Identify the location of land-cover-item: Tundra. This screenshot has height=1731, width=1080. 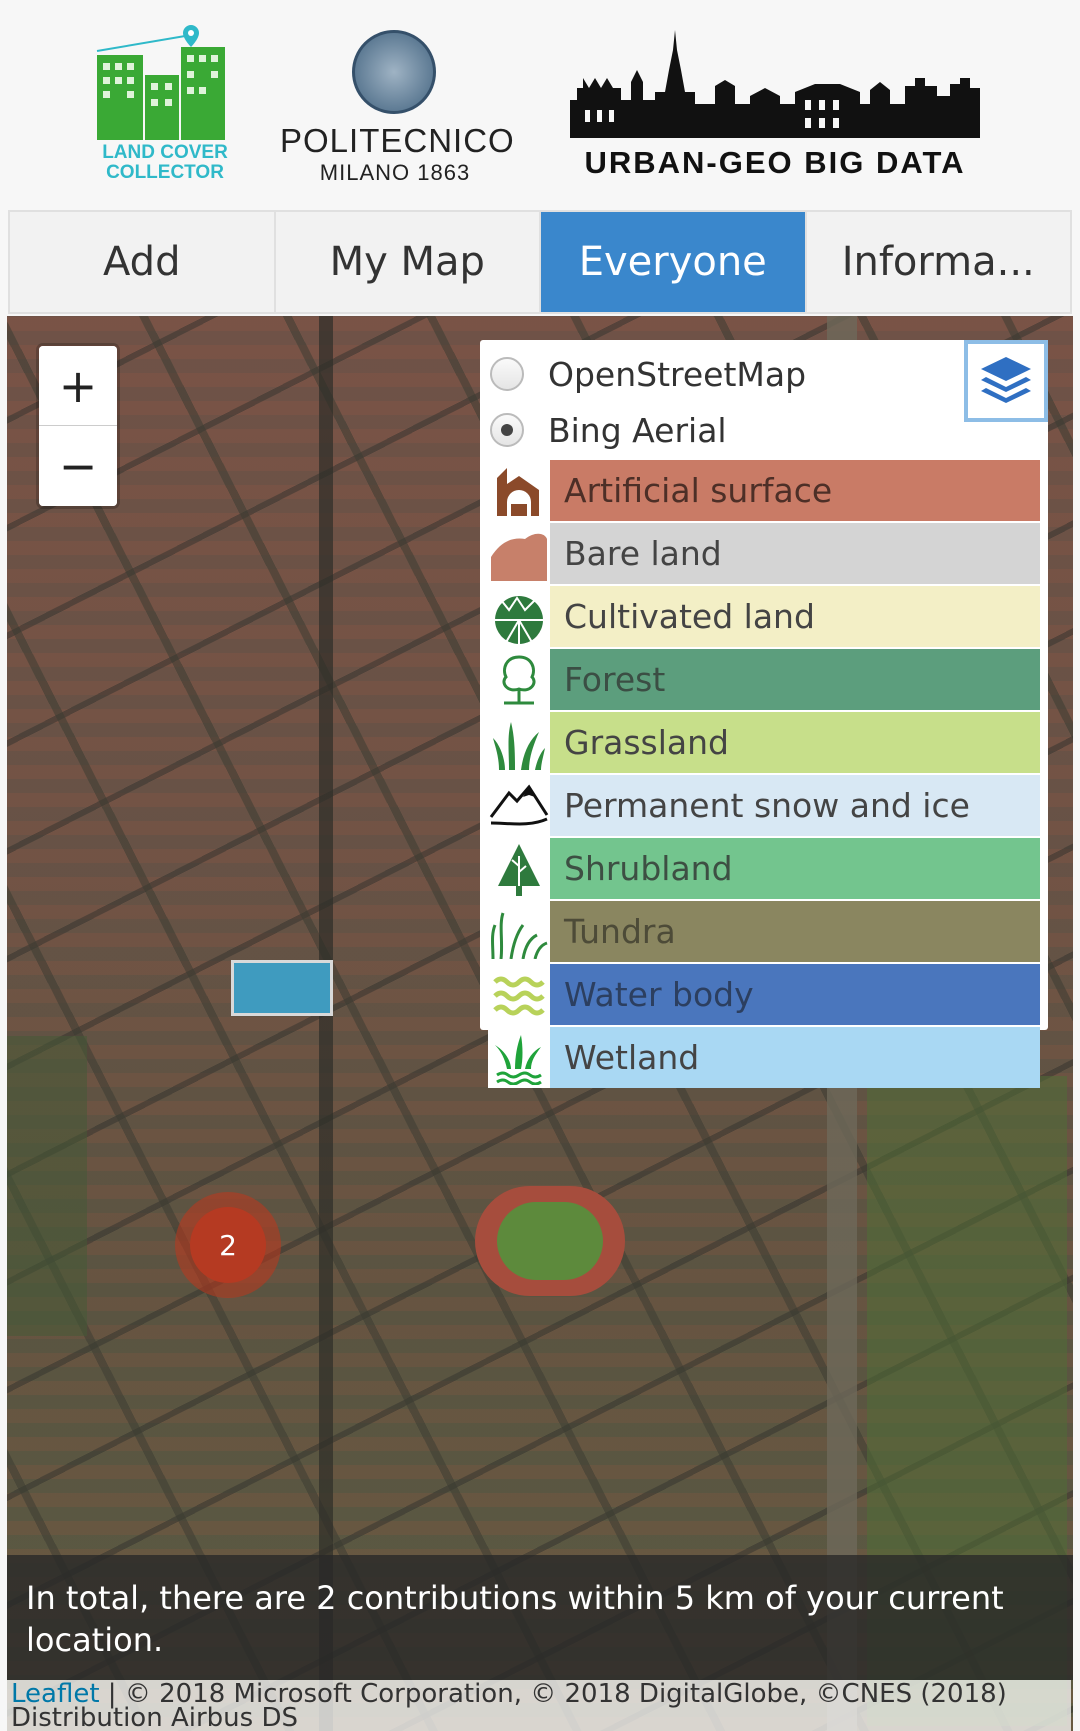
(764, 931).